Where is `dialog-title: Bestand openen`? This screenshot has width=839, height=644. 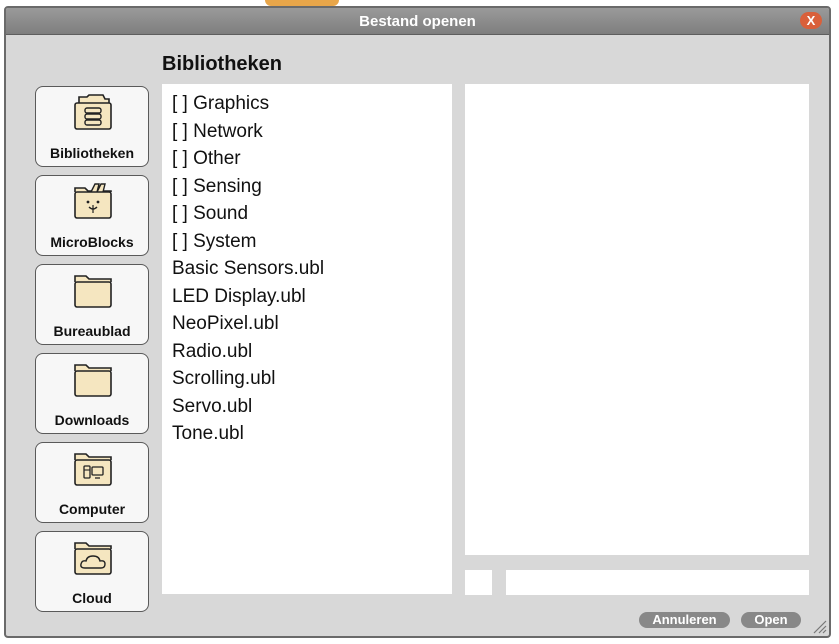 dialog-title: Bestand openen is located at coordinates (417, 21).